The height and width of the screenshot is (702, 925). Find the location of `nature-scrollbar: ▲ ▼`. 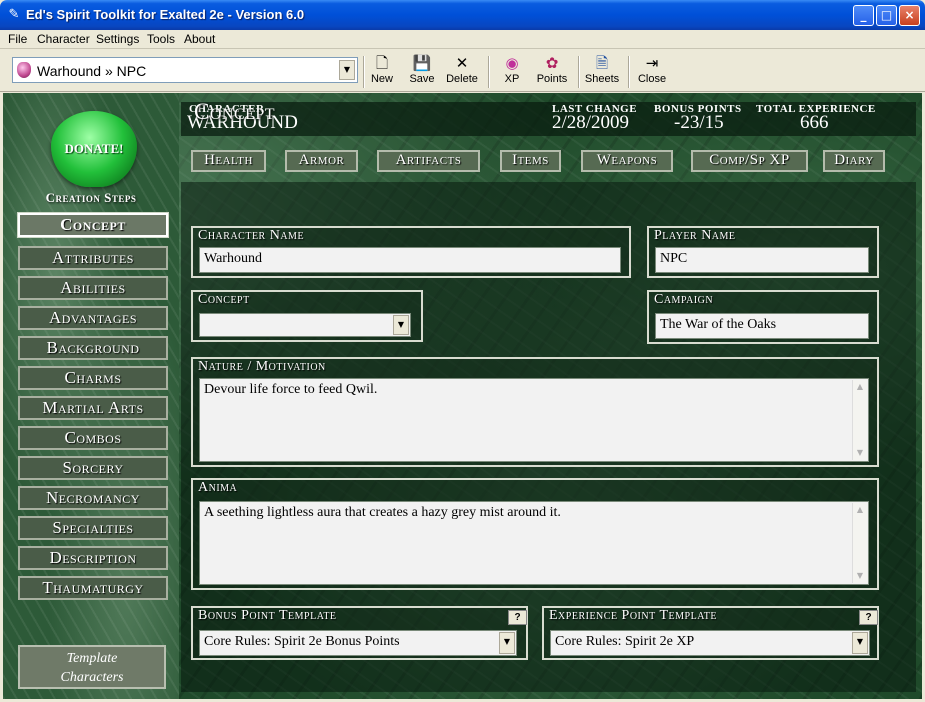

nature-scrollbar: ▲ ▼ is located at coordinates (859, 420).